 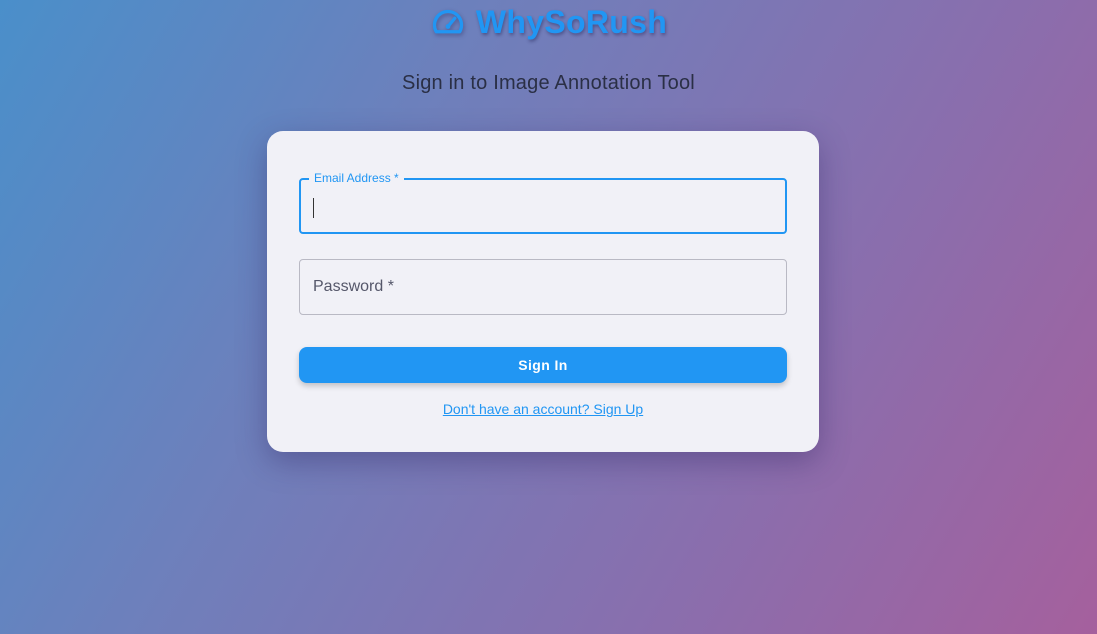 I want to click on password-field-label: Password *, so click(x=353, y=286).